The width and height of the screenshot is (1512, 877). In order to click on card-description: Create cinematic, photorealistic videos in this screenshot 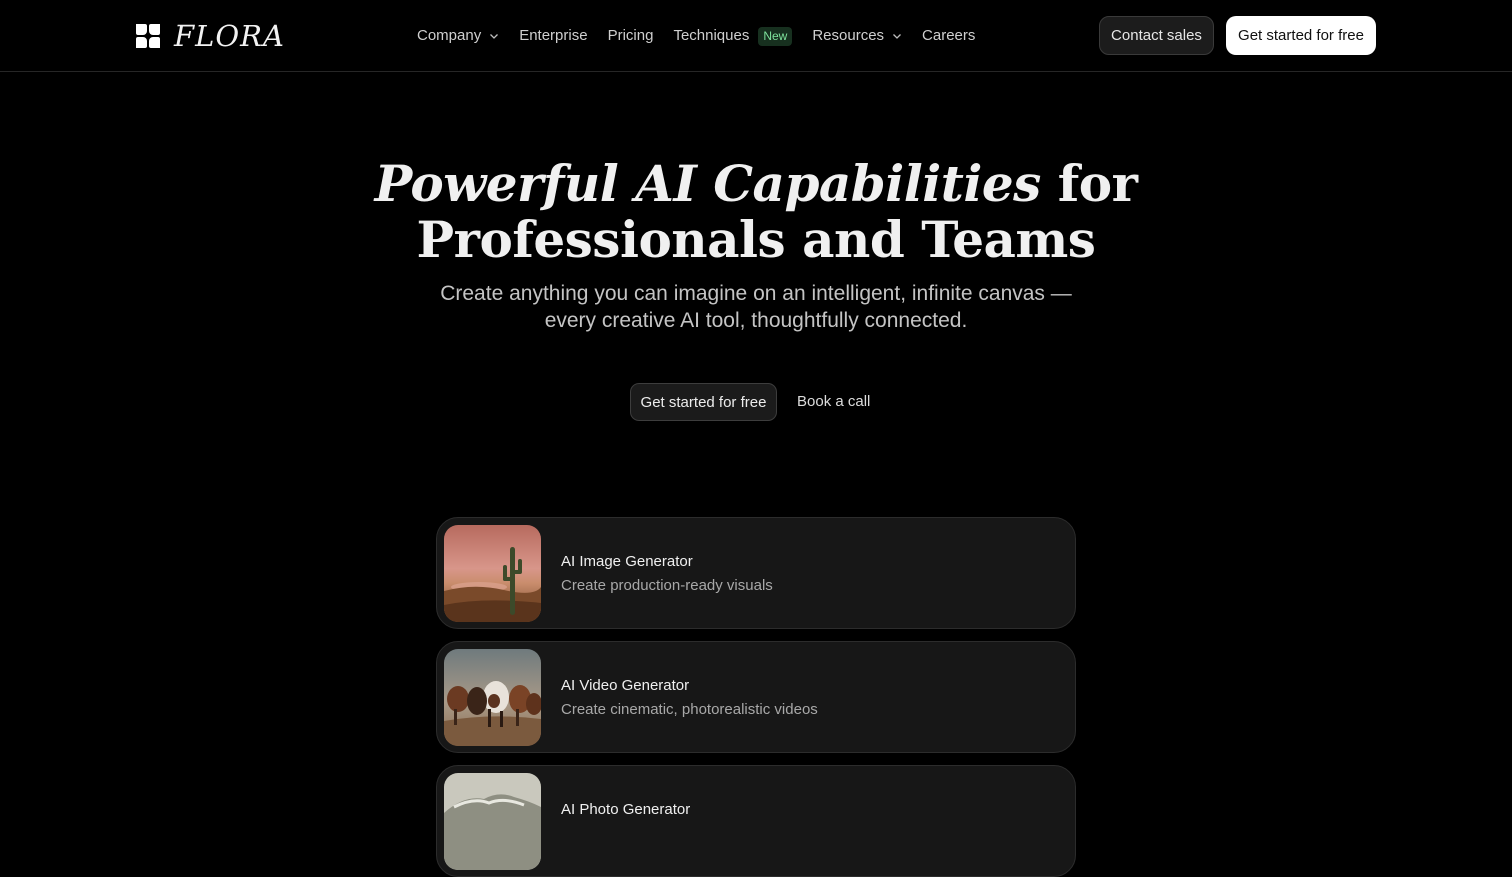, I will do `click(689, 709)`.